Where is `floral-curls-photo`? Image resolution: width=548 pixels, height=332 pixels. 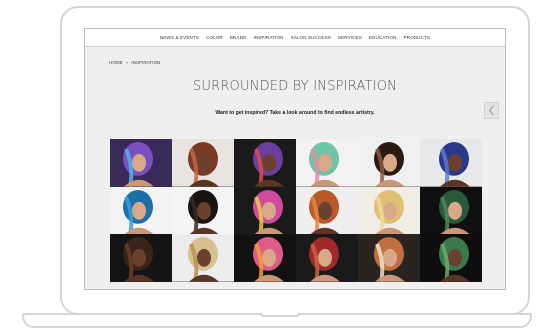
floral-curls-photo is located at coordinates (389, 258).